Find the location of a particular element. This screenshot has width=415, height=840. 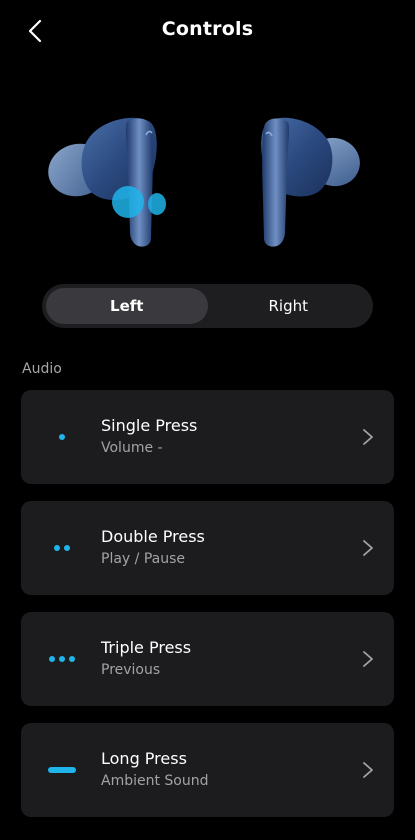

tab-left: Left is located at coordinates (127, 306).